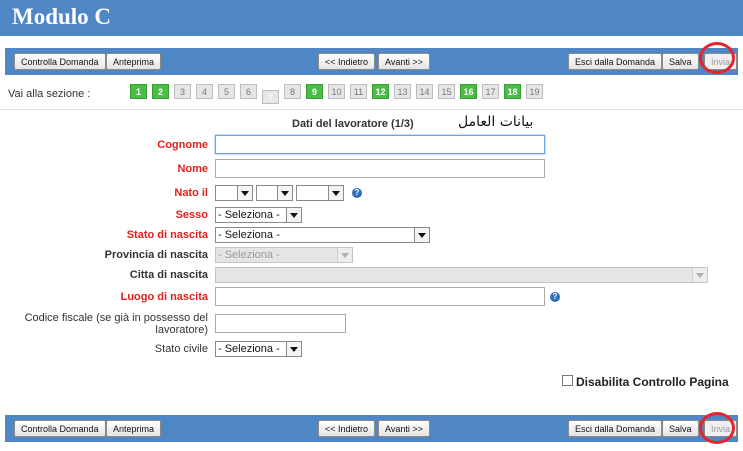 The image size is (743, 451). Describe the element at coordinates (512, 91) in the screenshot. I see `section-link-18: 18` at that location.